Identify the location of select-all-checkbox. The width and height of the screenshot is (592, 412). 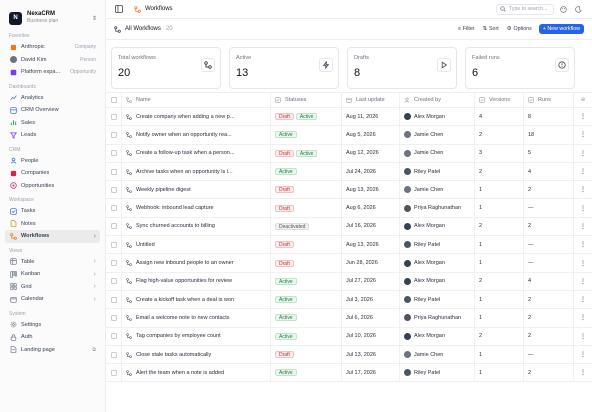
(113, 100).